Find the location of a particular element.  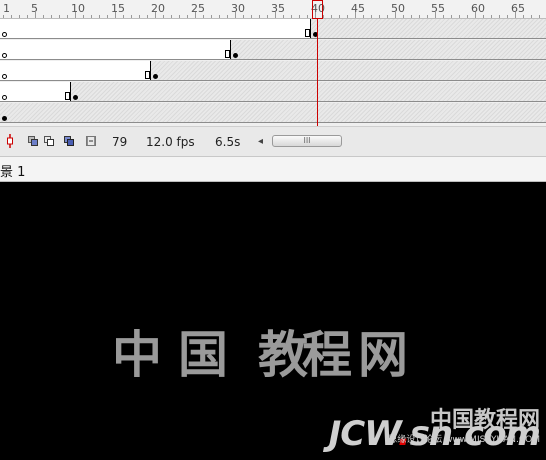

scene-bar: 场景 1 is located at coordinates (273, 169).